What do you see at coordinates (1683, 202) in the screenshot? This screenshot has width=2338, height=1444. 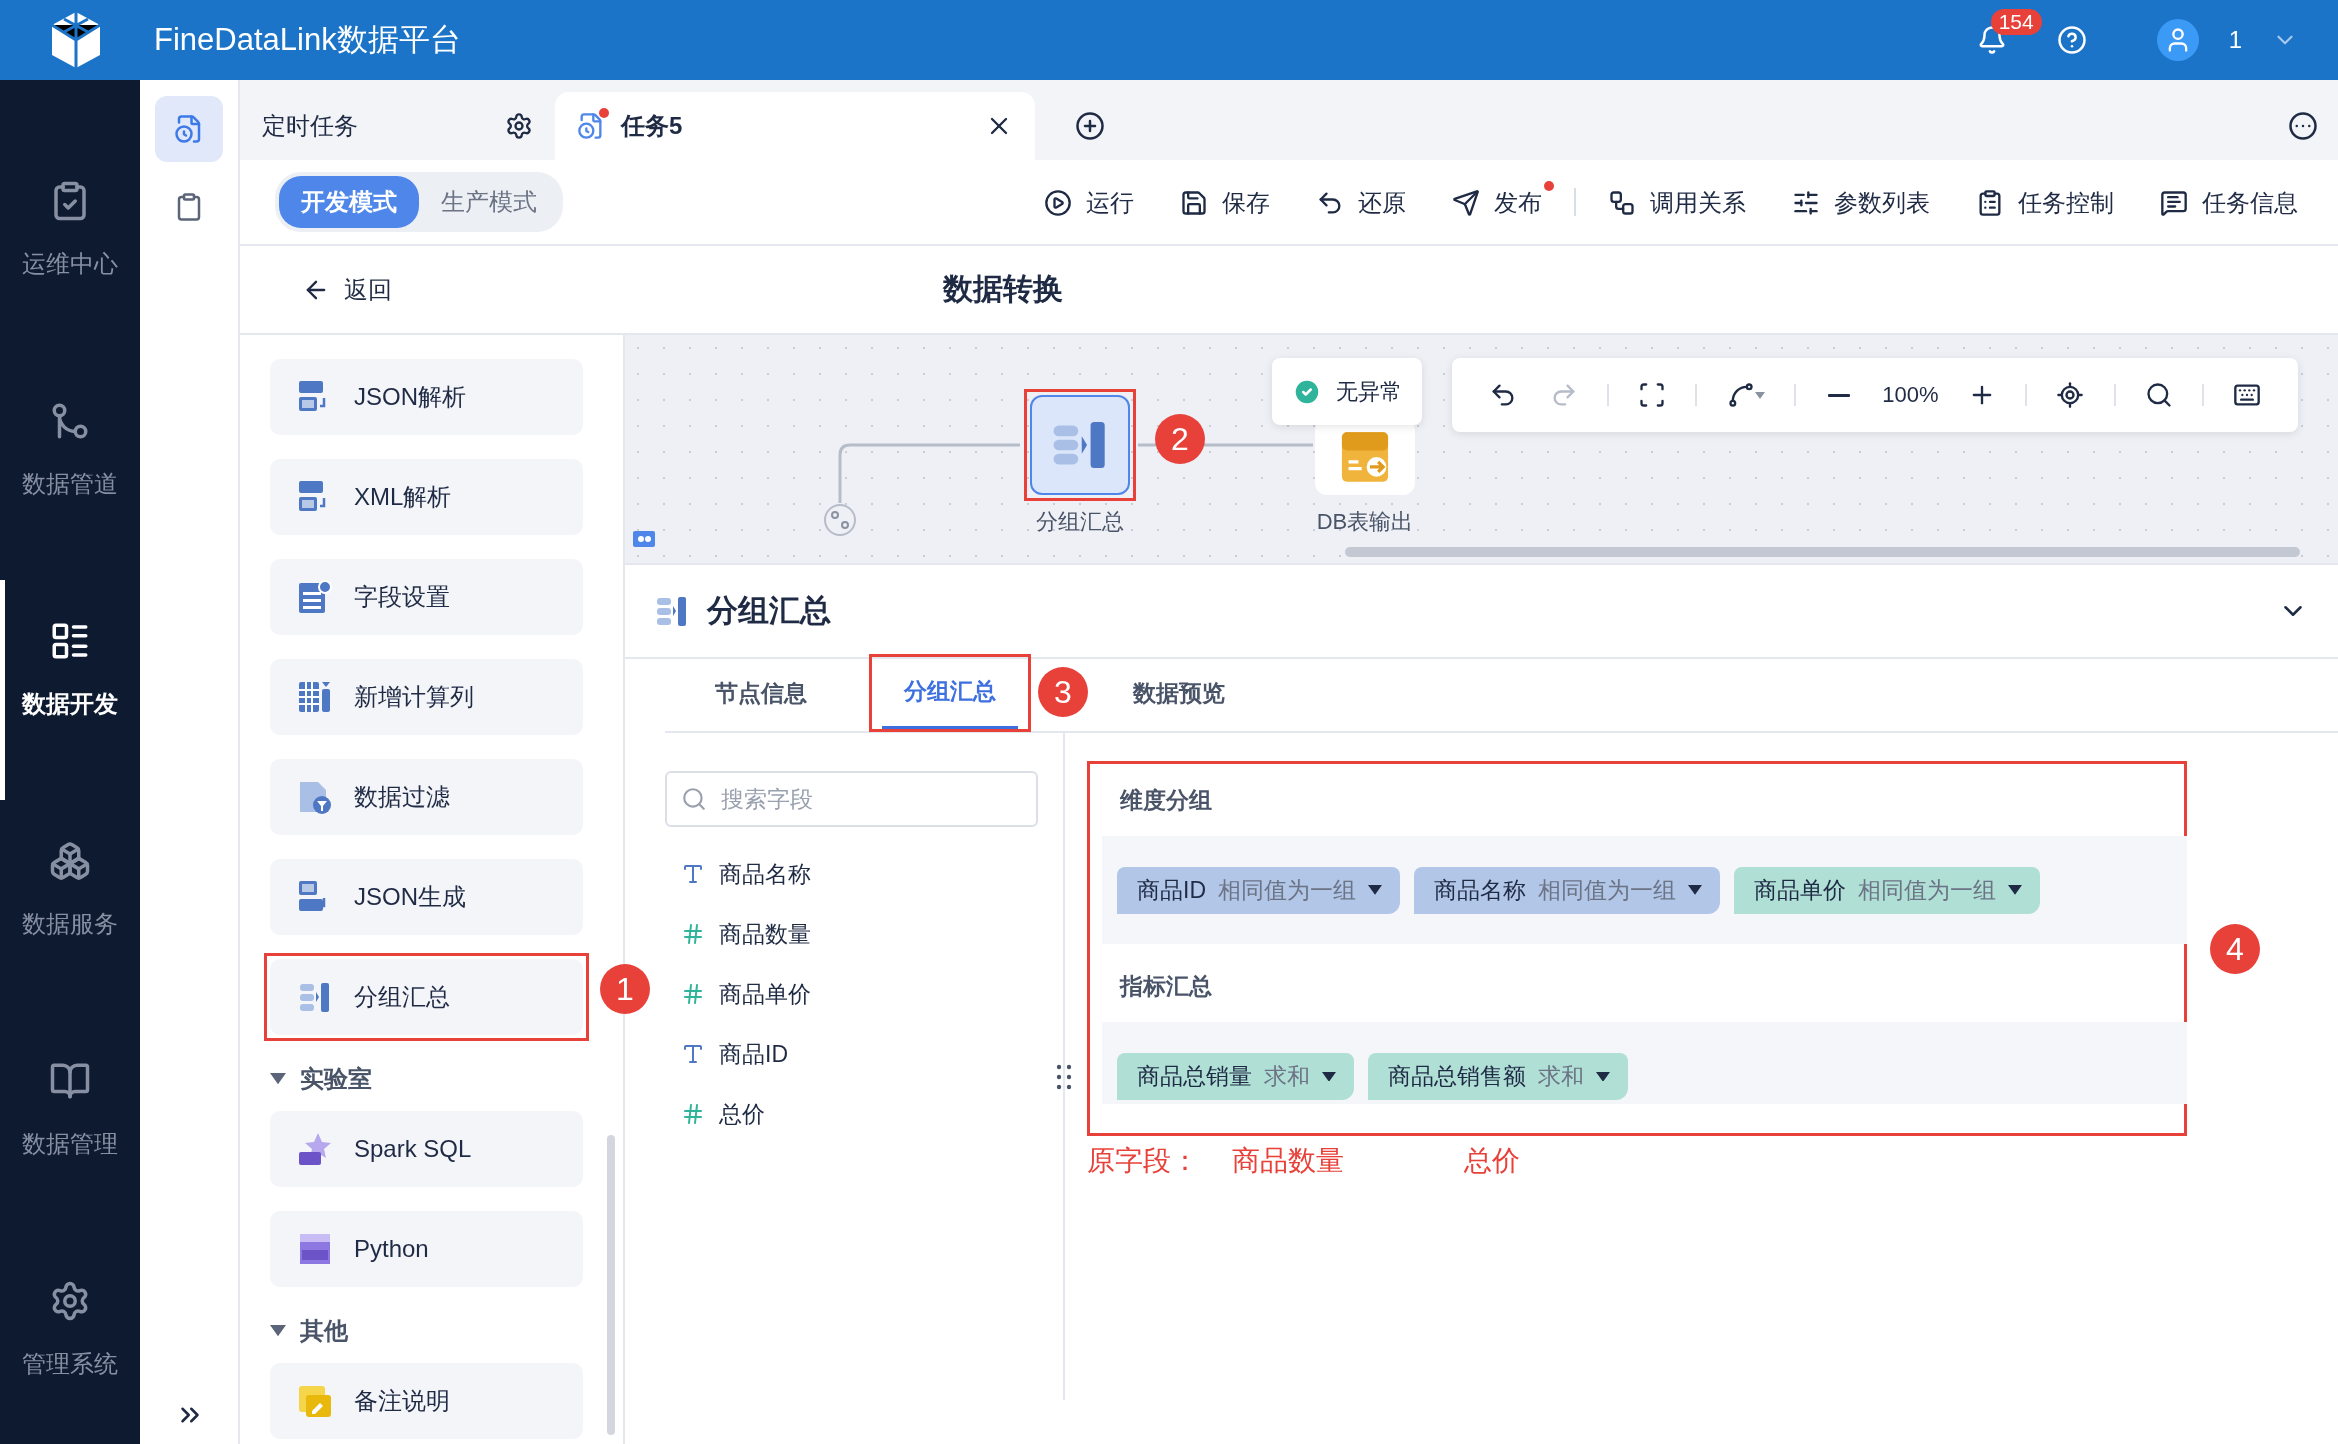 I see `toolbar-button: 调用关系` at bounding box center [1683, 202].